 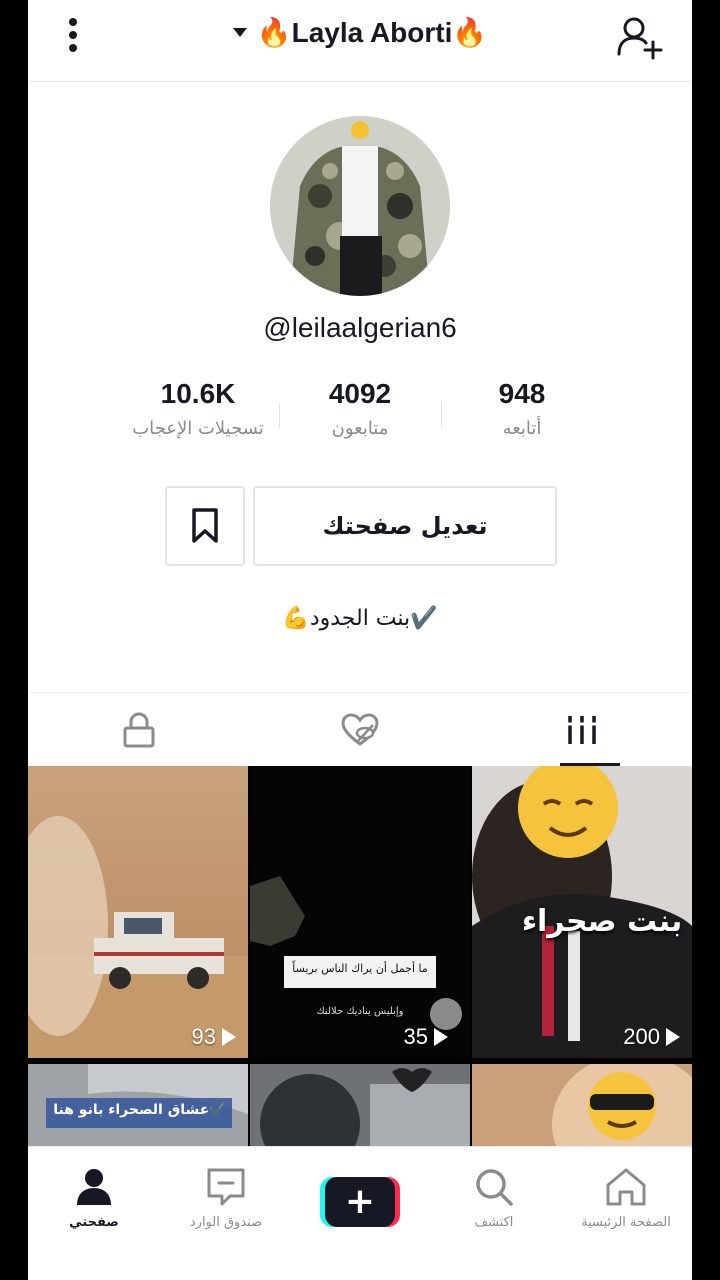 What do you see at coordinates (651, 1037) in the screenshot?
I see `view-count: 200` at bounding box center [651, 1037].